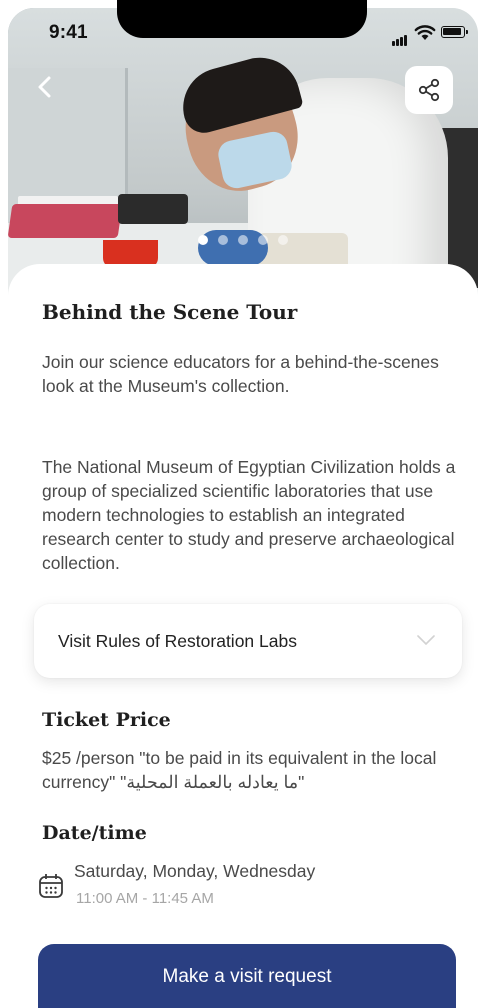 The image size is (486, 1008). What do you see at coordinates (68, 32) in the screenshot?
I see `status-time: 9:41` at bounding box center [68, 32].